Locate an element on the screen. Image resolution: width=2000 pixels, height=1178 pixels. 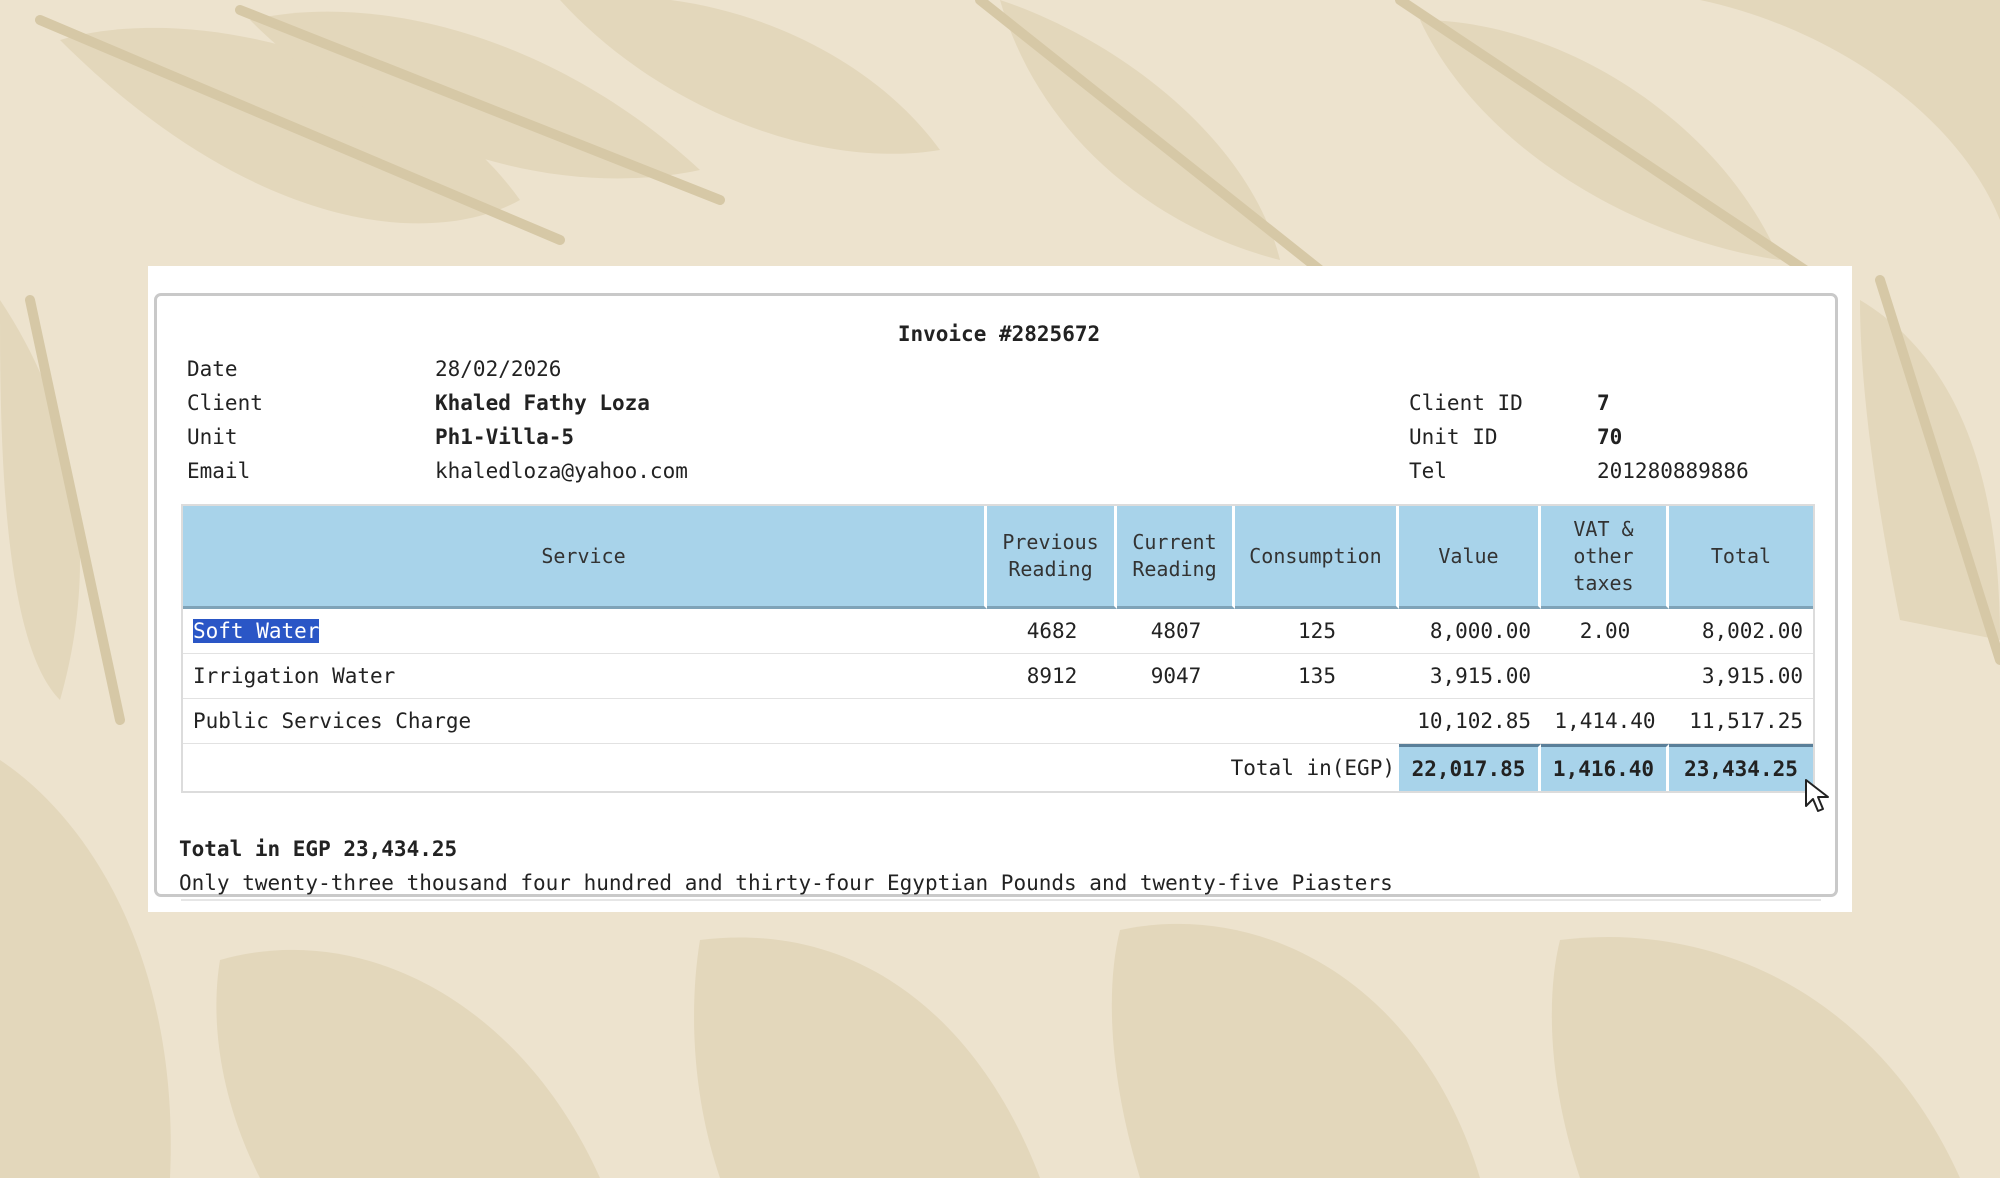
client-label: Client is located at coordinates (225, 403).